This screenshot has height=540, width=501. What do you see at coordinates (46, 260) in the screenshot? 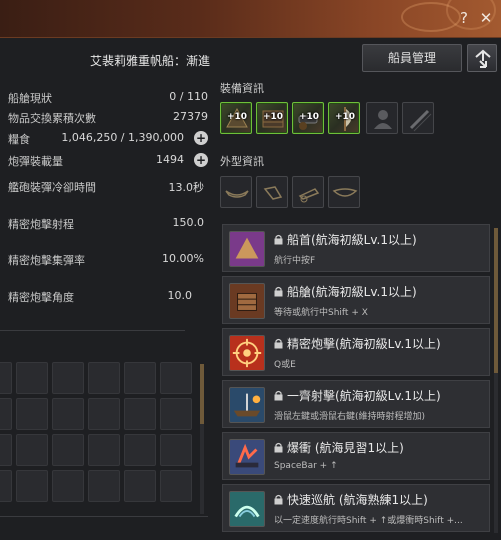
I see `stat-label: 精密炮擊集彈率` at bounding box center [46, 260].